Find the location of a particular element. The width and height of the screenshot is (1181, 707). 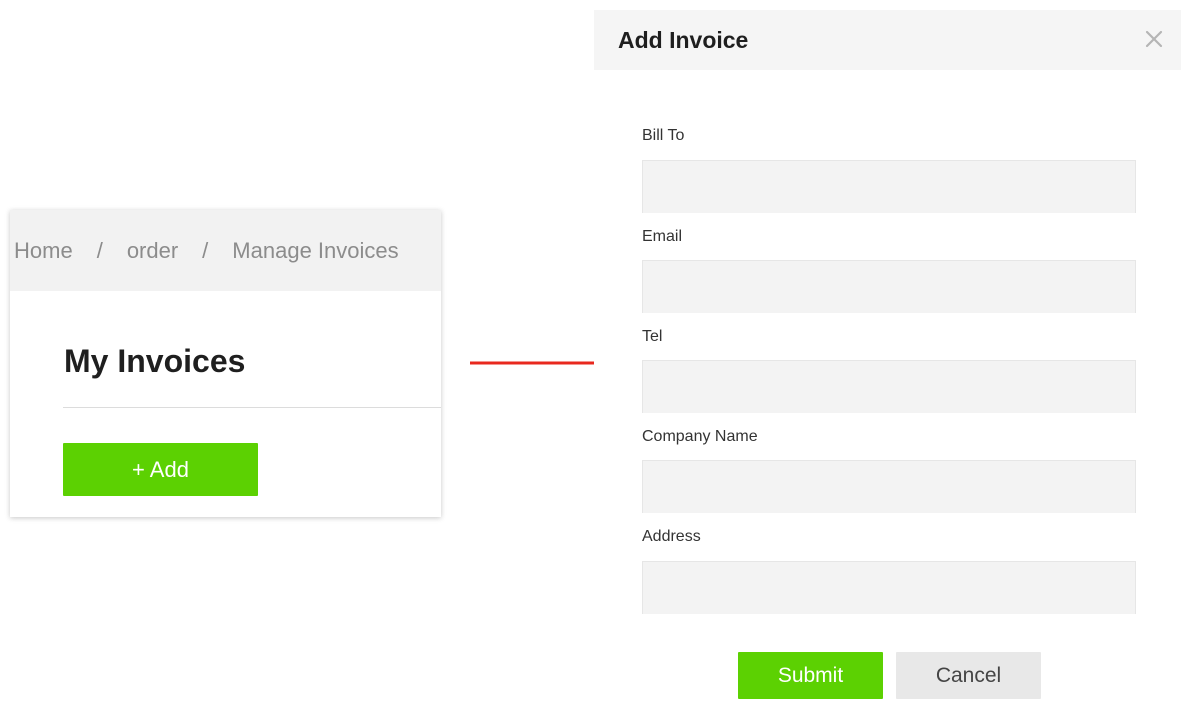

add-invoice-button: + Add is located at coordinates (160, 469).